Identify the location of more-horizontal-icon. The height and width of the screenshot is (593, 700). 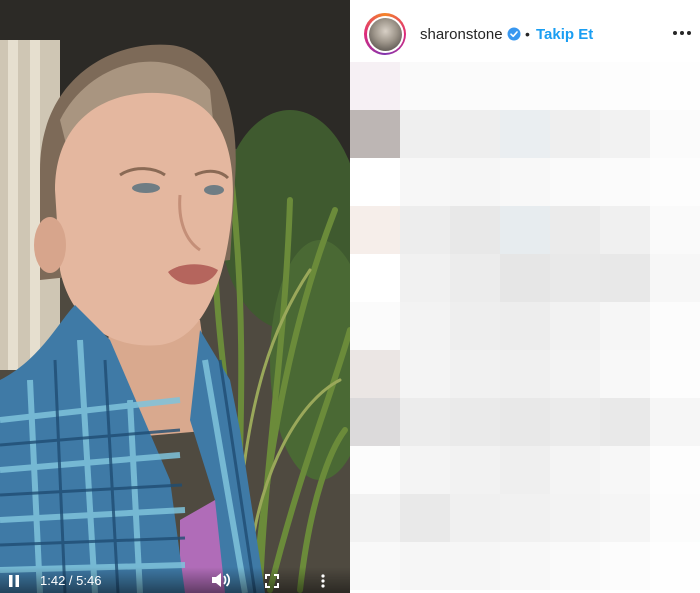
(682, 33).